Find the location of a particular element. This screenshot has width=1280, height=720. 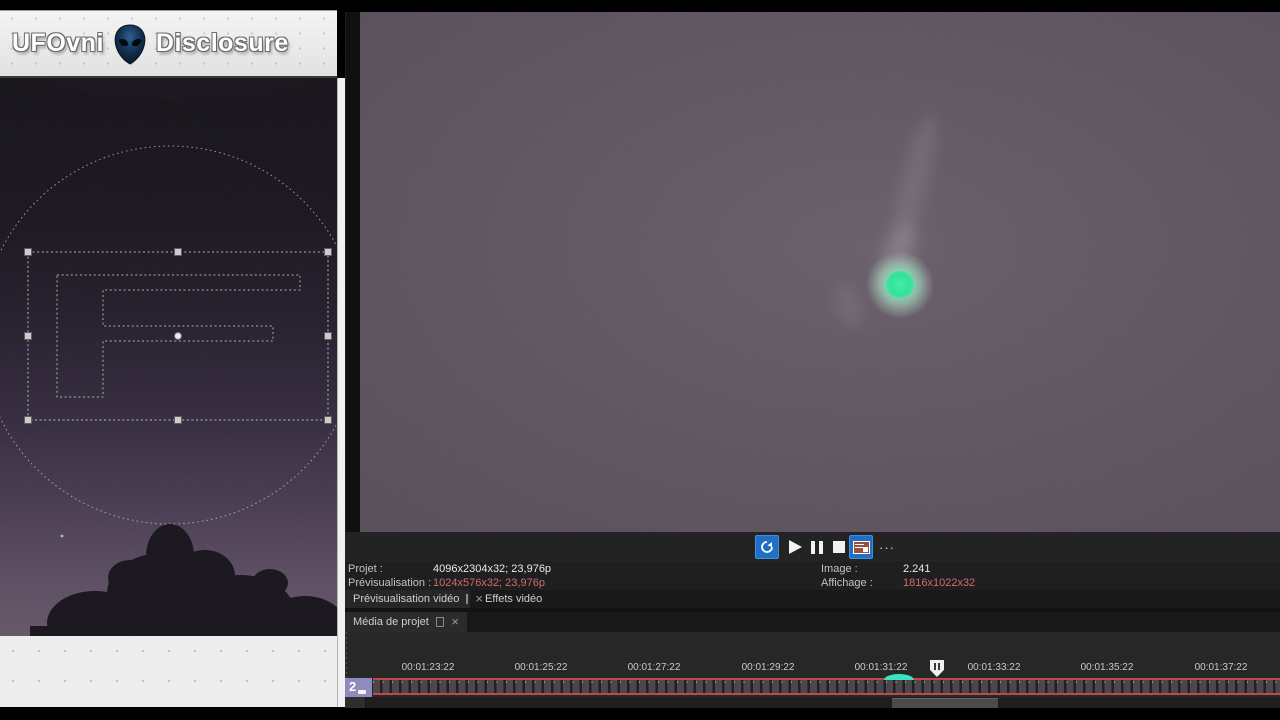

timeline-ruler-filmstrip is located at coordinates (826, 686).